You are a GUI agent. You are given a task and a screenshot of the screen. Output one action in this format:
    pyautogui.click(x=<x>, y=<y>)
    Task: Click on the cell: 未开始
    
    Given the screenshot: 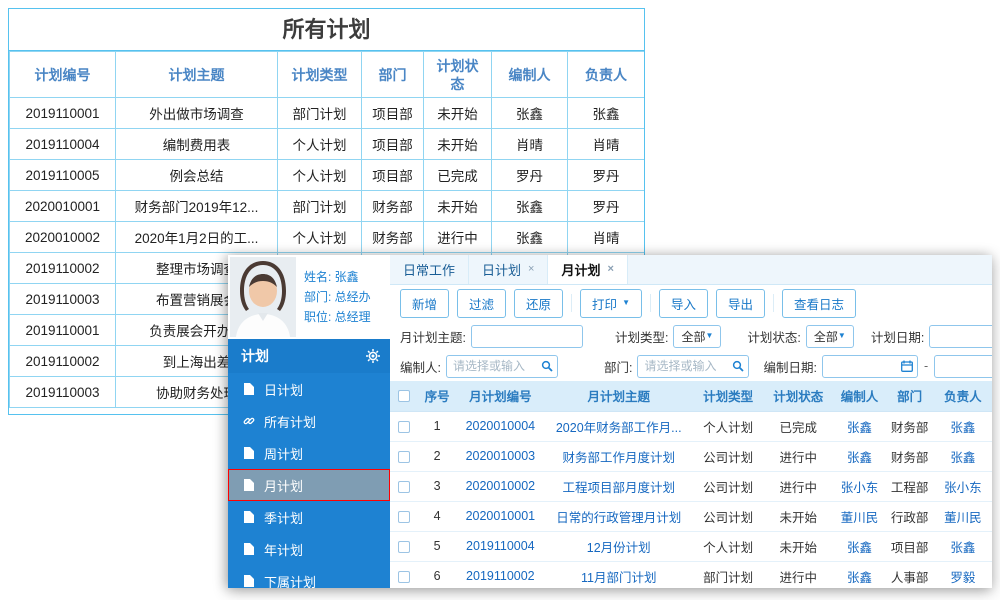 What is the action you would take?
    pyautogui.click(x=457, y=144)
    